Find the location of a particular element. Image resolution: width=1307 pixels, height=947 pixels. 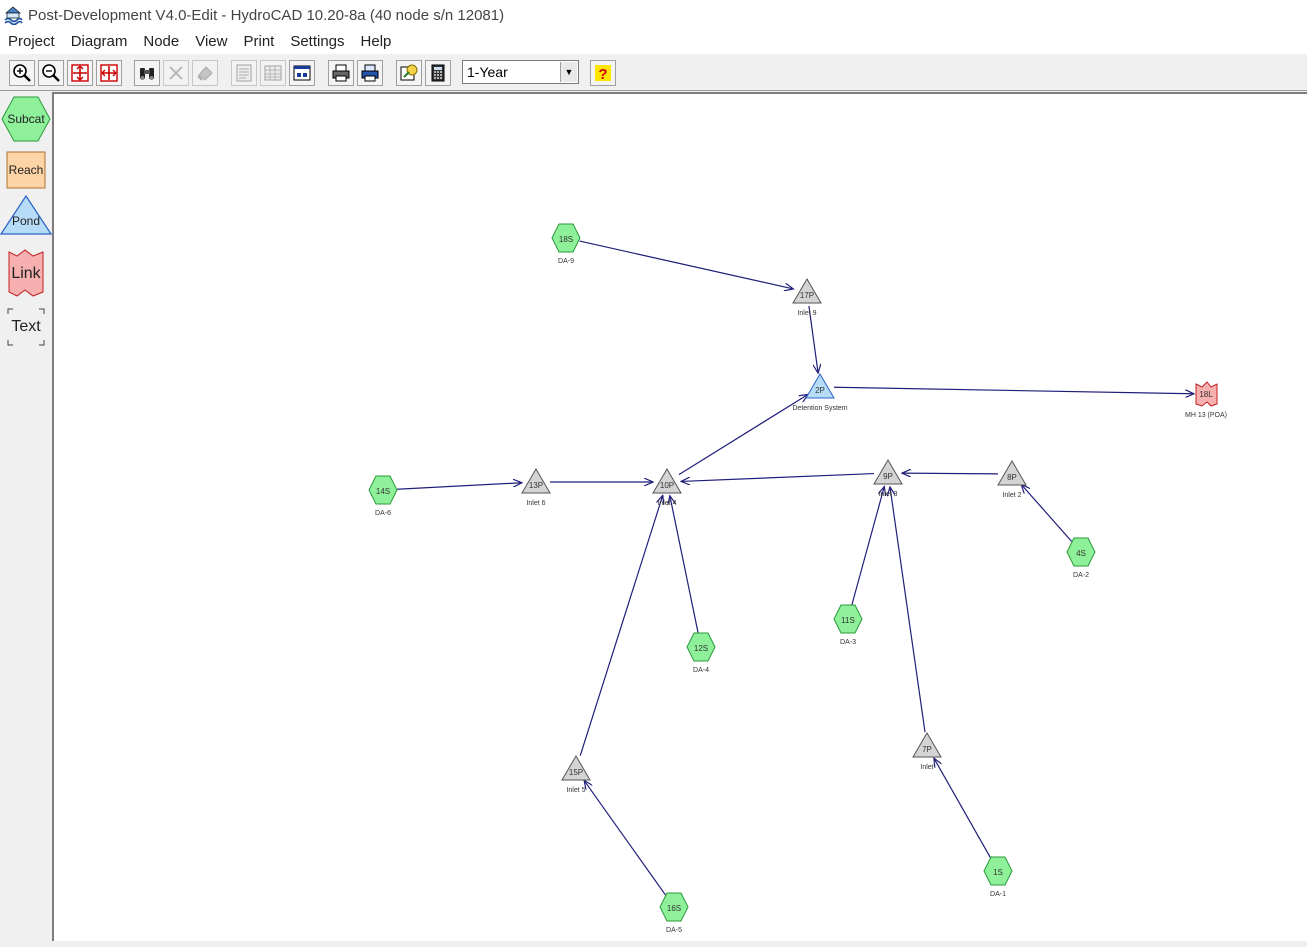

clear-button is located at coordinates (205, 73).